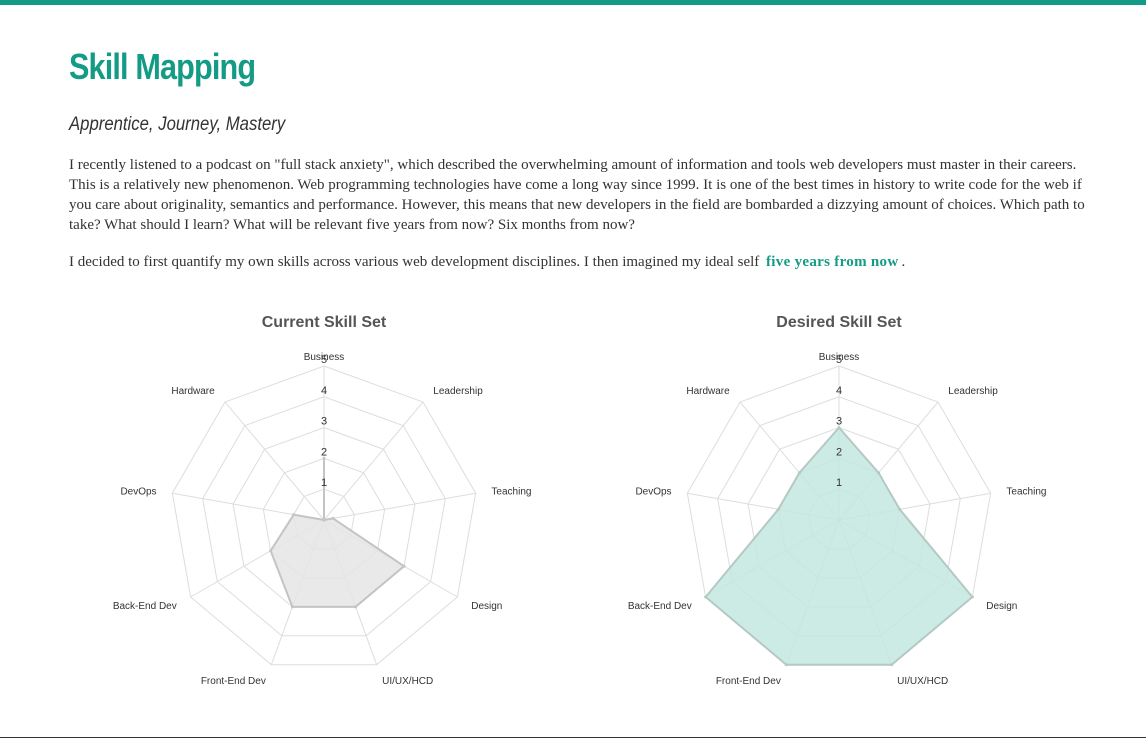 The height and width of the screenshot is (738, 1146). Describe the element at coordinates (839, 322) in the screenshot. I see `radar-title: Desired Skill Set` at that location.